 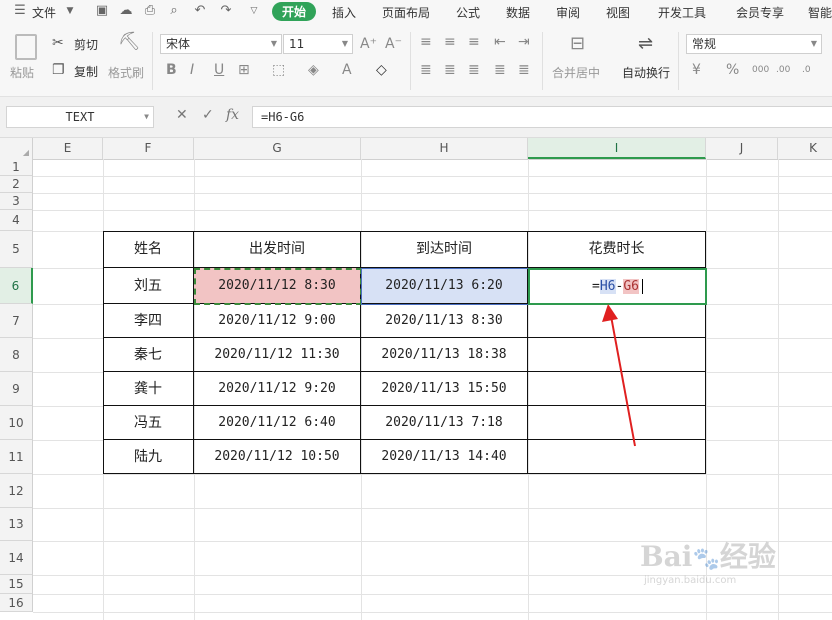 What do you see at coordinates (474, 70) in the screenshot?
I see `align-right-icon: ≣` at bounding box center [474, 70].